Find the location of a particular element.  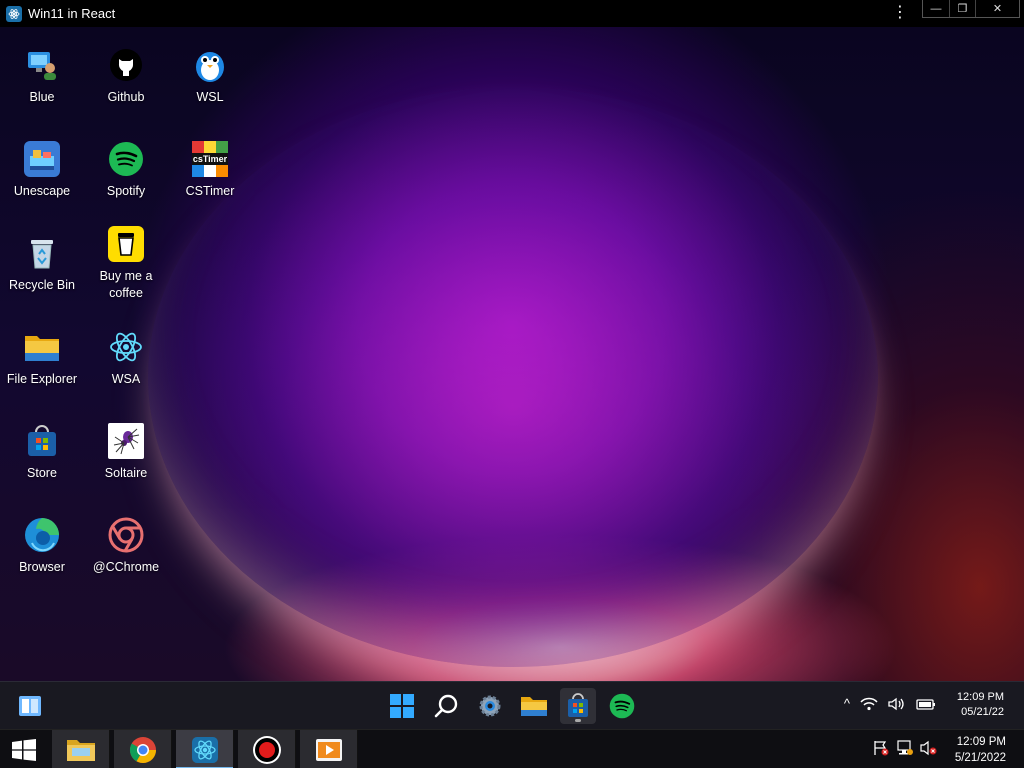

desktop-icon-cstimer: csTimer CSTimer is located at coordinates (210, 188).